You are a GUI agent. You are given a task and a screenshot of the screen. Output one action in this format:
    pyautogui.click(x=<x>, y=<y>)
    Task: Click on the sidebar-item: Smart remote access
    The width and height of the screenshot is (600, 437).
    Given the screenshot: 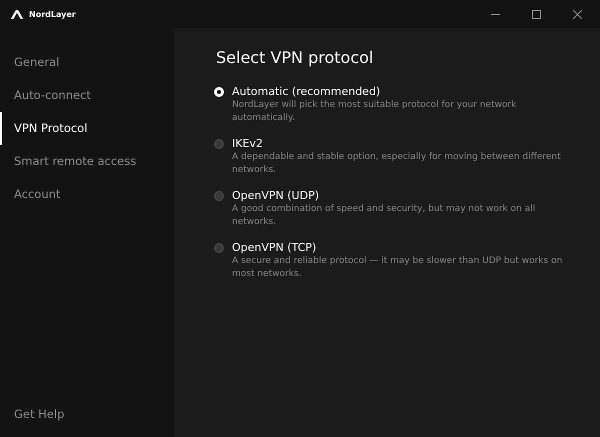 What is the action you would take?
    pyautogui.click(x=87, y=161)
    